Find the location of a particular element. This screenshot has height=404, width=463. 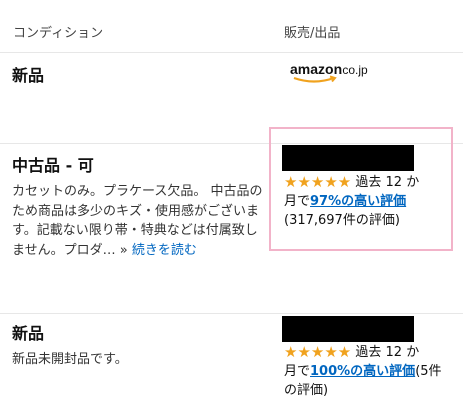

column-header-condition: コンディション is located at coordinates (58, 33).